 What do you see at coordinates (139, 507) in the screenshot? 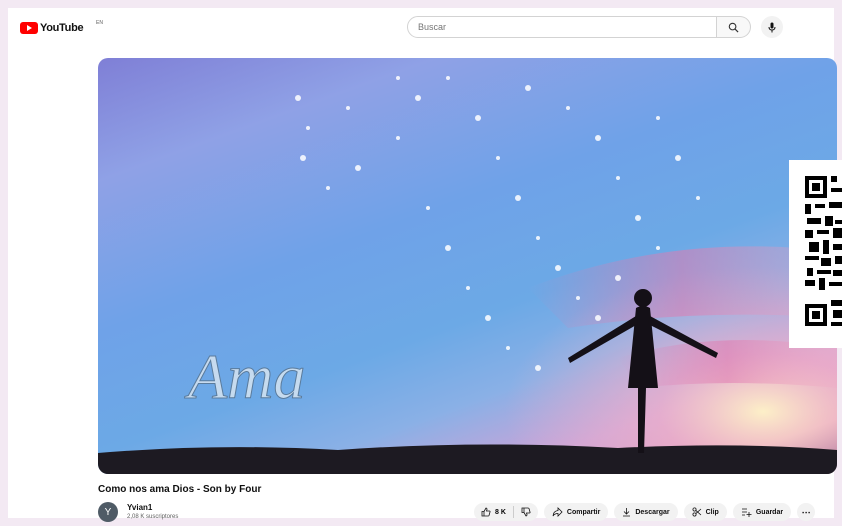
I see `channel-name: Yvian1` at bounding box center [139, 507].